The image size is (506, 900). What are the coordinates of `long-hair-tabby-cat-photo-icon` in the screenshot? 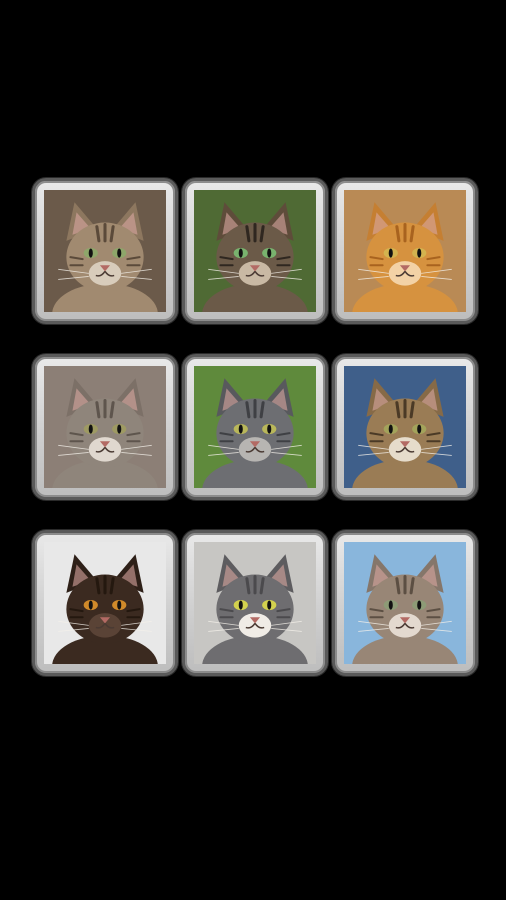 It's located at (405, 603).